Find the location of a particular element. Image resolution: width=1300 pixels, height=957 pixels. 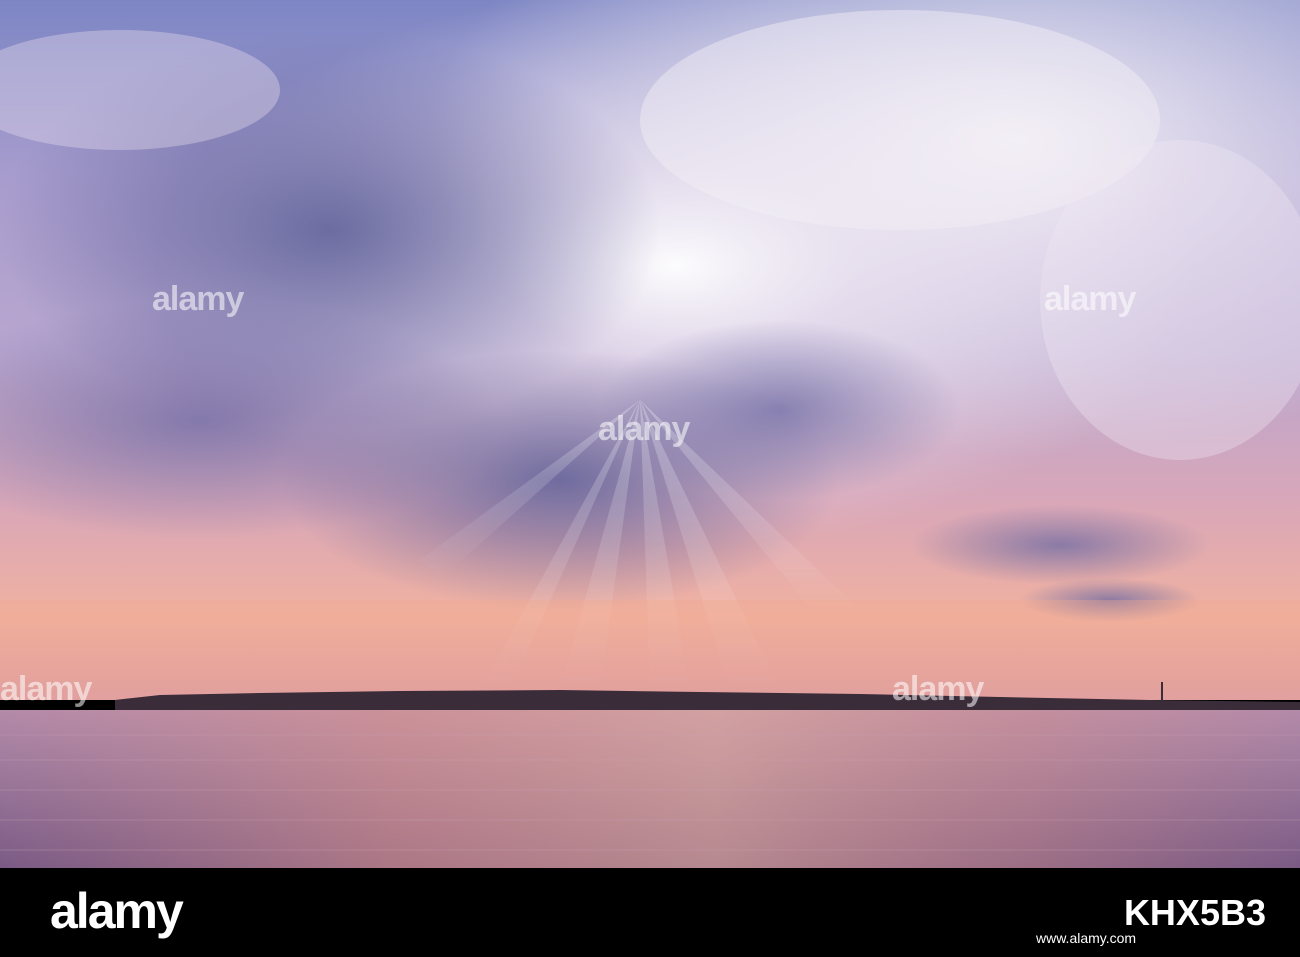

alamy-logo: alamy is located at coordinates (117, 911).